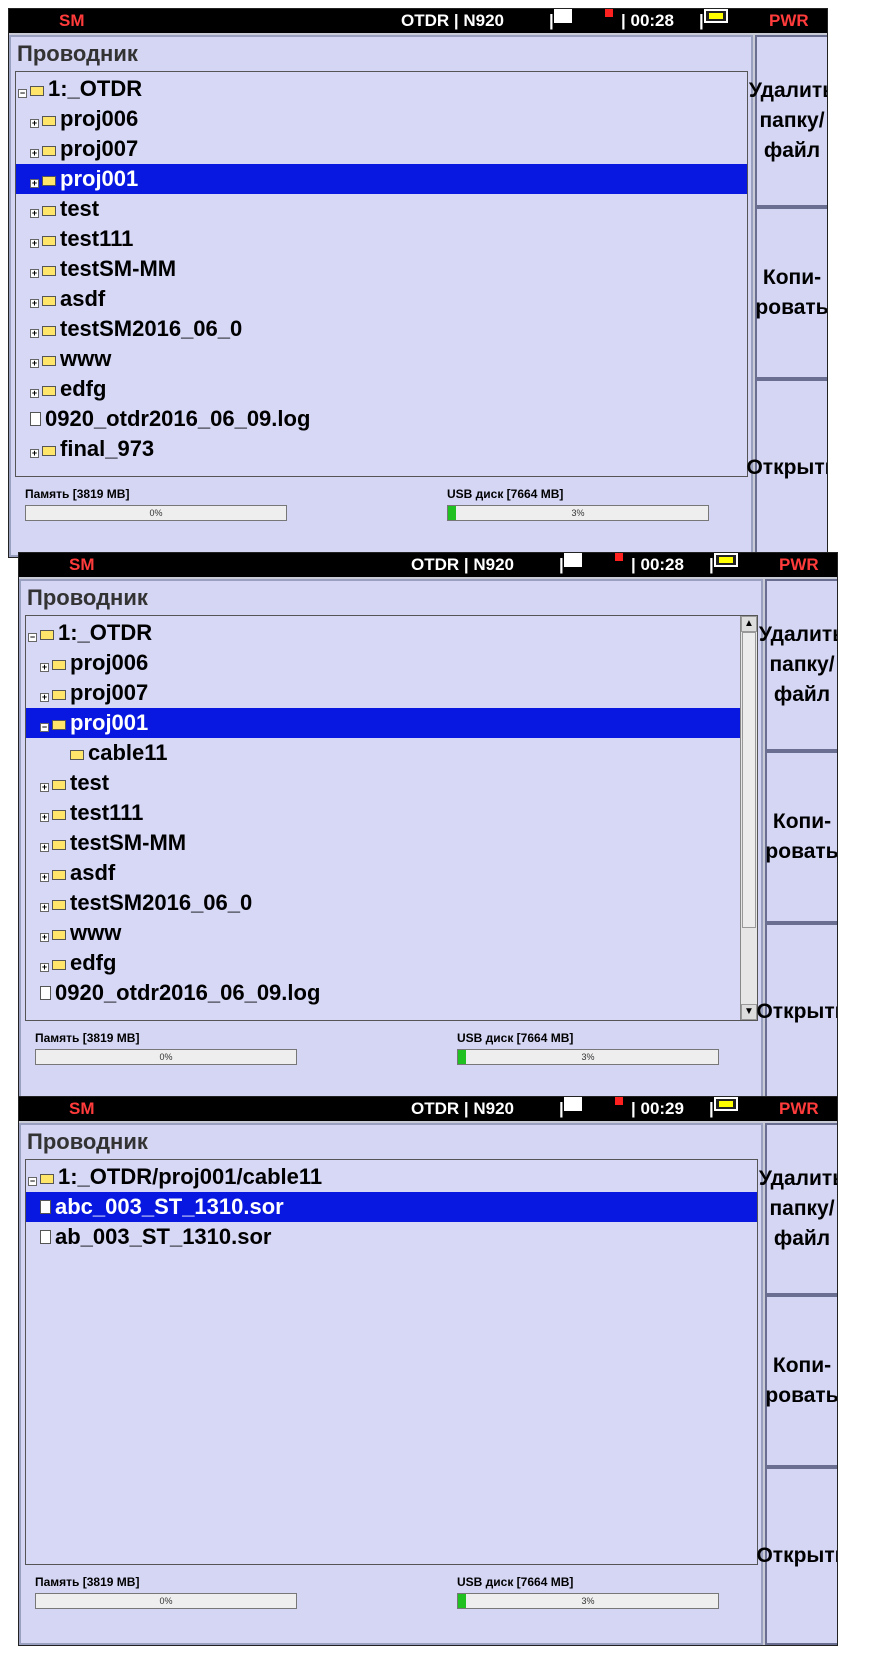 The width and height of the screenshot is (894, 1674). Describe the element at coordinates (87, 597) in the screenshot. I see `panel-title: Проводник` at that location.